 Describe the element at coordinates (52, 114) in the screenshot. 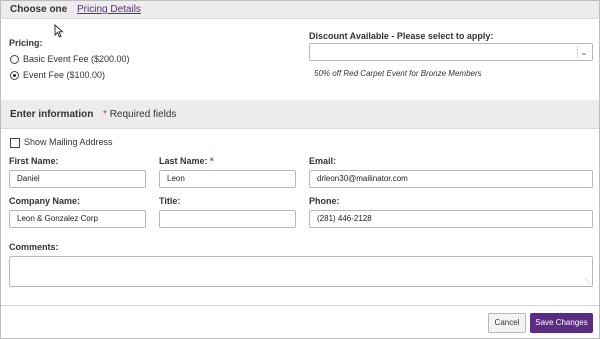

I see `enter-information-title: Enter information` at that location.